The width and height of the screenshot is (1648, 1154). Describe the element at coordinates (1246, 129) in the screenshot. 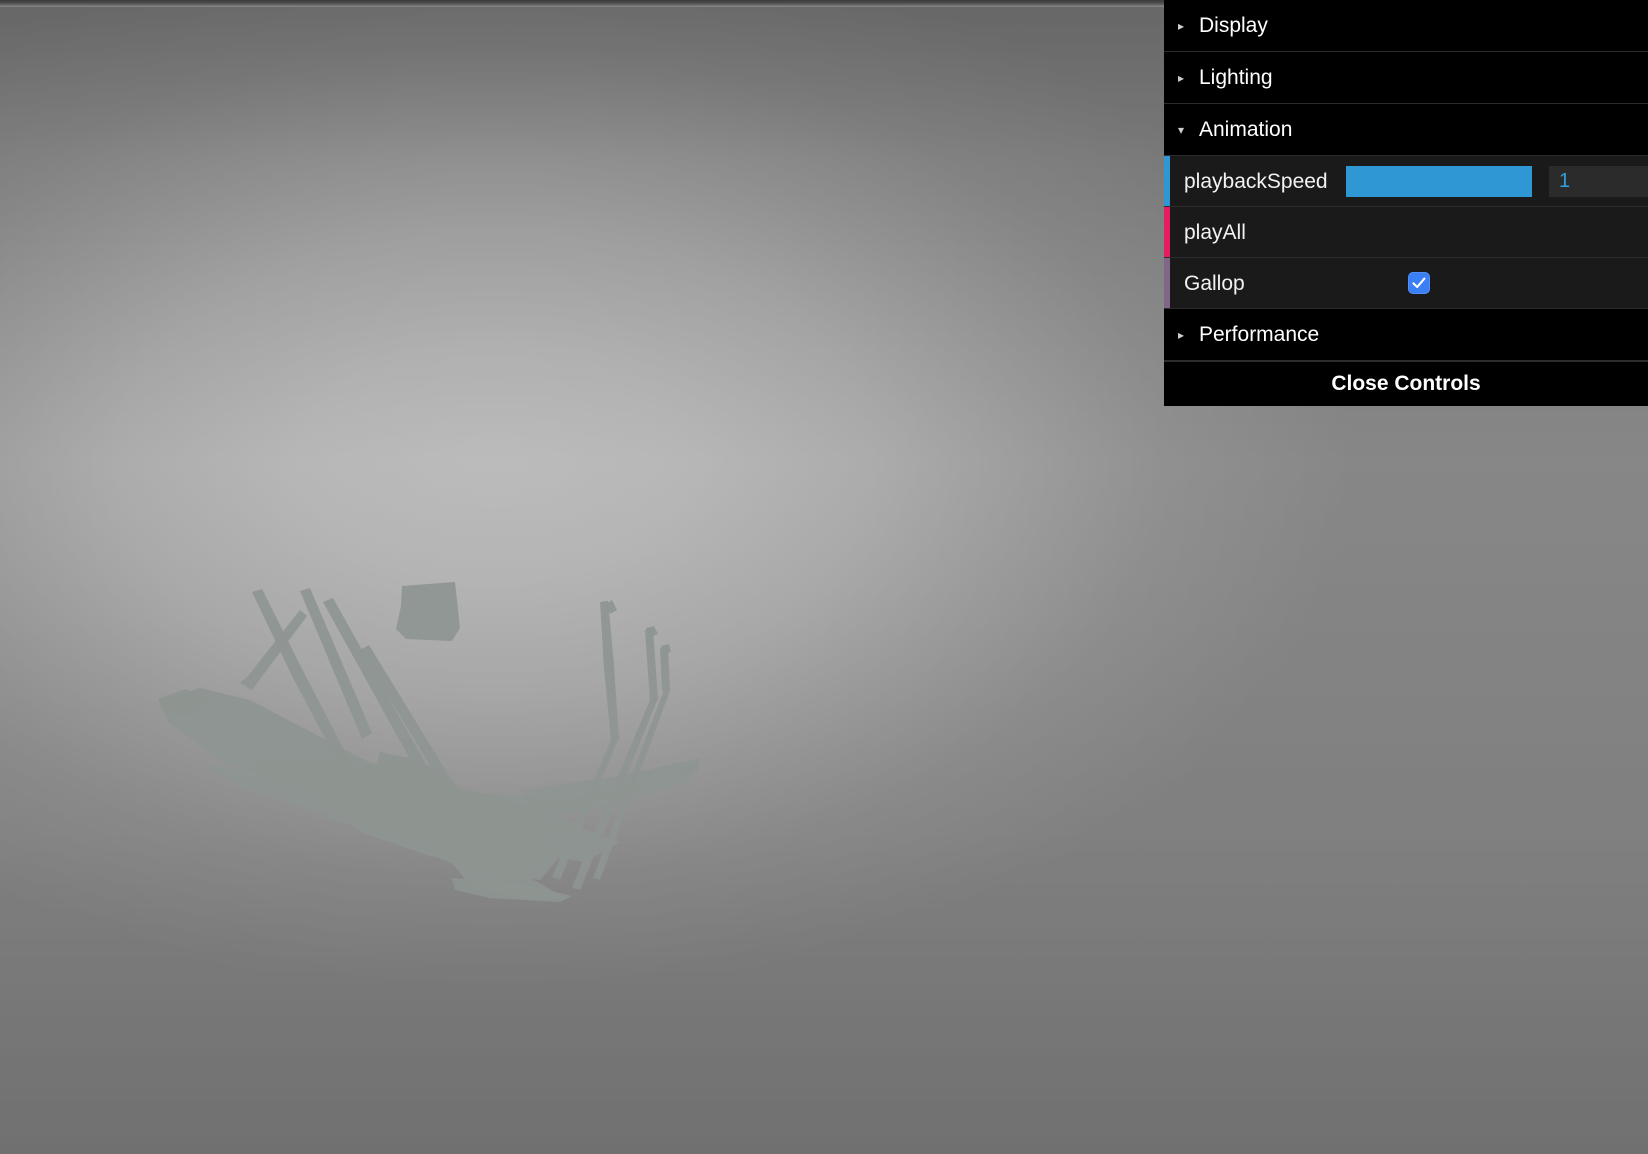

I see `folder-animation-label: Animation` at that location.